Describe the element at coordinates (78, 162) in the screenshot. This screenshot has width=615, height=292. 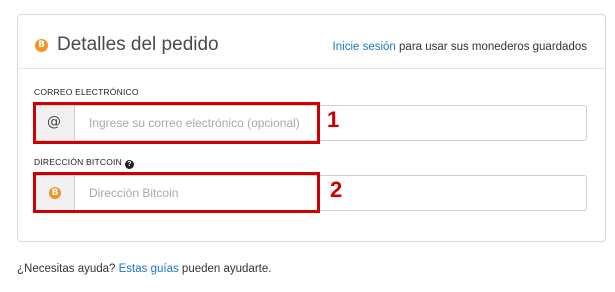
I see `bitcoin-address-label: DIRECCIÓN BITCOIN` at that location.